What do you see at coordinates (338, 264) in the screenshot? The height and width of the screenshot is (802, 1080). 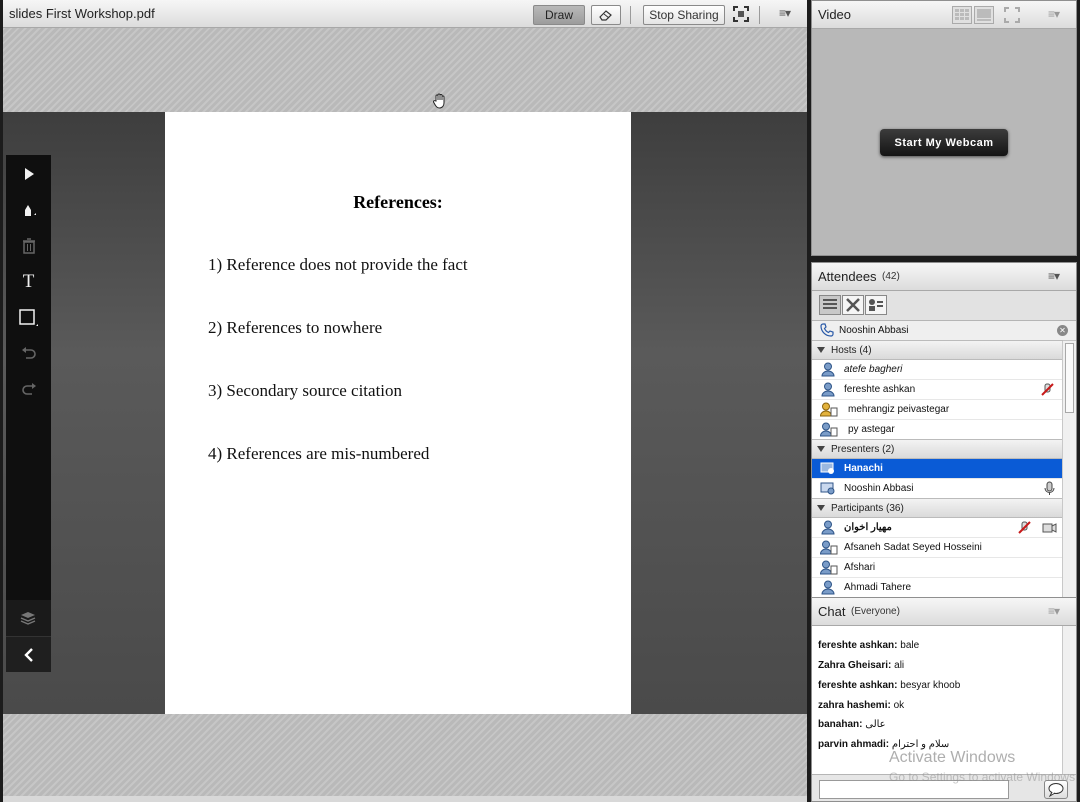 I see `reference-item: 1) Reference does not provide the fact` at bounding box center [338, 264].